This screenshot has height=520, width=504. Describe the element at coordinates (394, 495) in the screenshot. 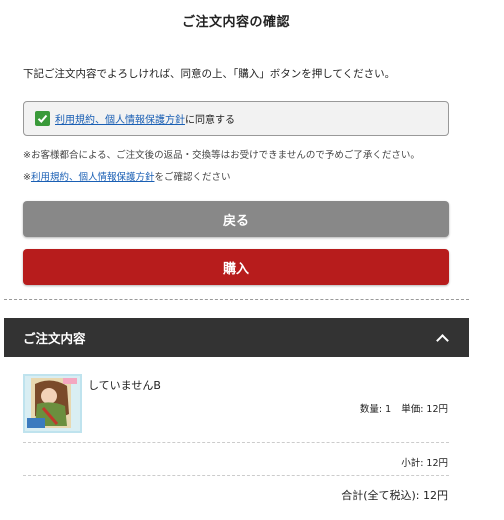

I see `total-text: 合計(全て税込): 12円` at that location.